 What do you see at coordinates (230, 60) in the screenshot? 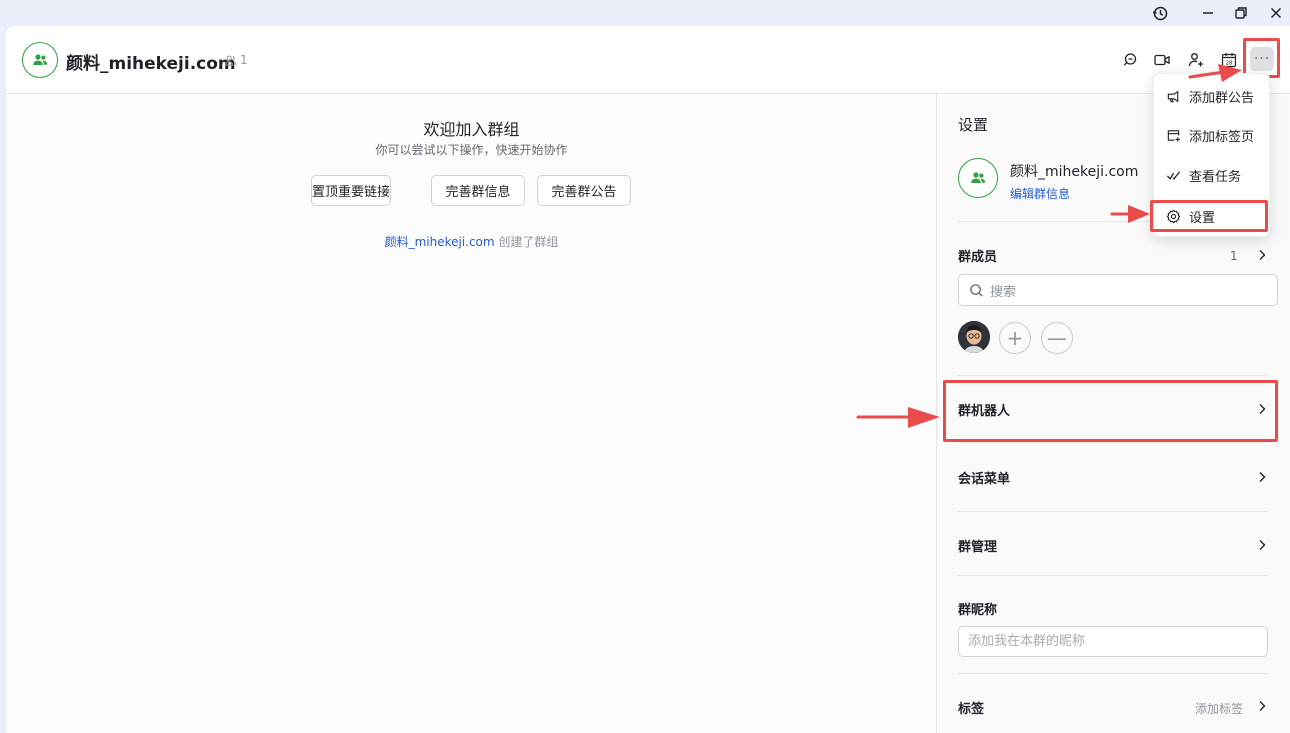
I see `members-icon` at bounding box center [230, 60].